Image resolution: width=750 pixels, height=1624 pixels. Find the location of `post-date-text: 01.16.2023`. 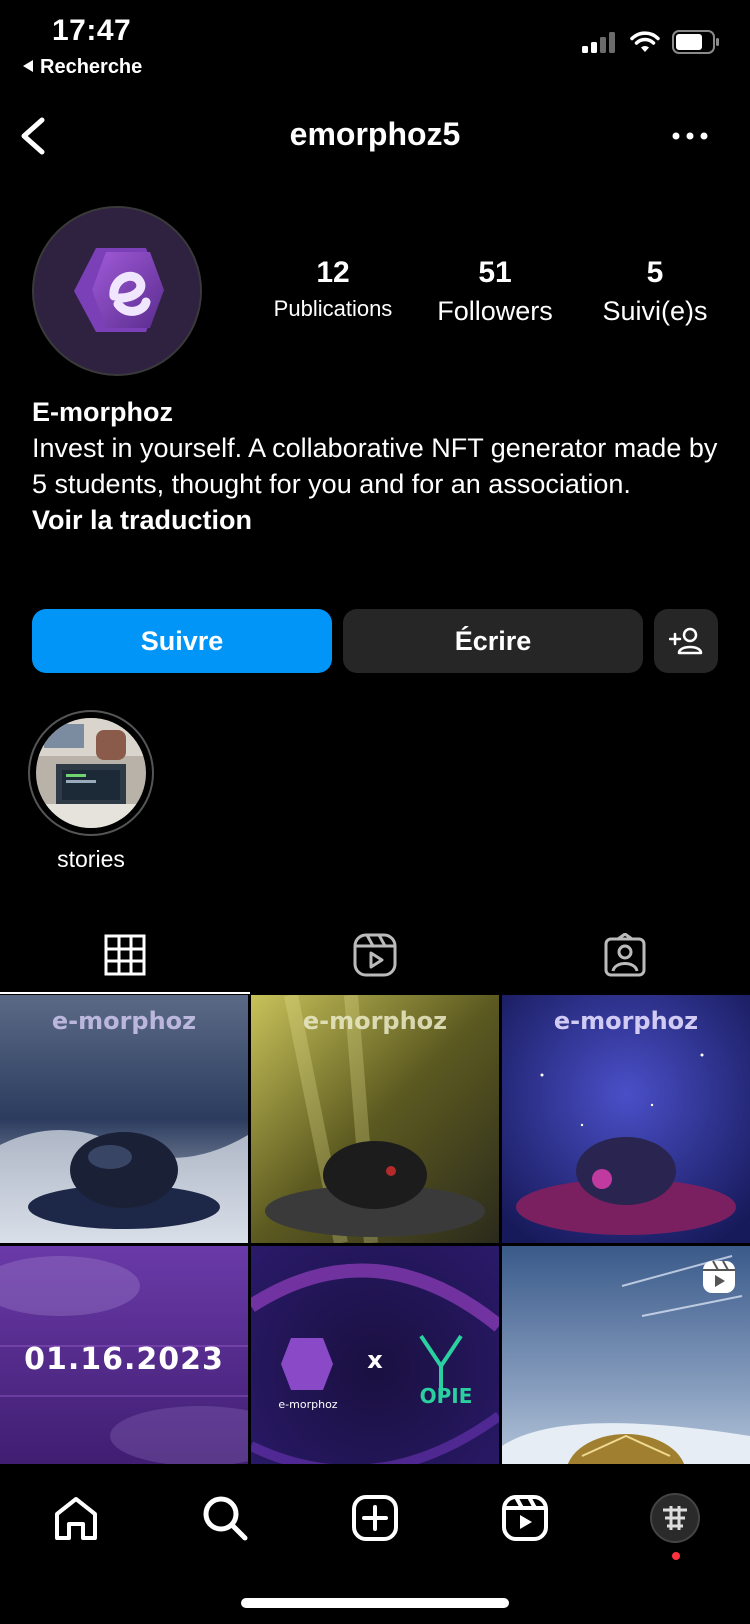

post-date-text: 01.16.2023 is located at coordinates (124, 1359).